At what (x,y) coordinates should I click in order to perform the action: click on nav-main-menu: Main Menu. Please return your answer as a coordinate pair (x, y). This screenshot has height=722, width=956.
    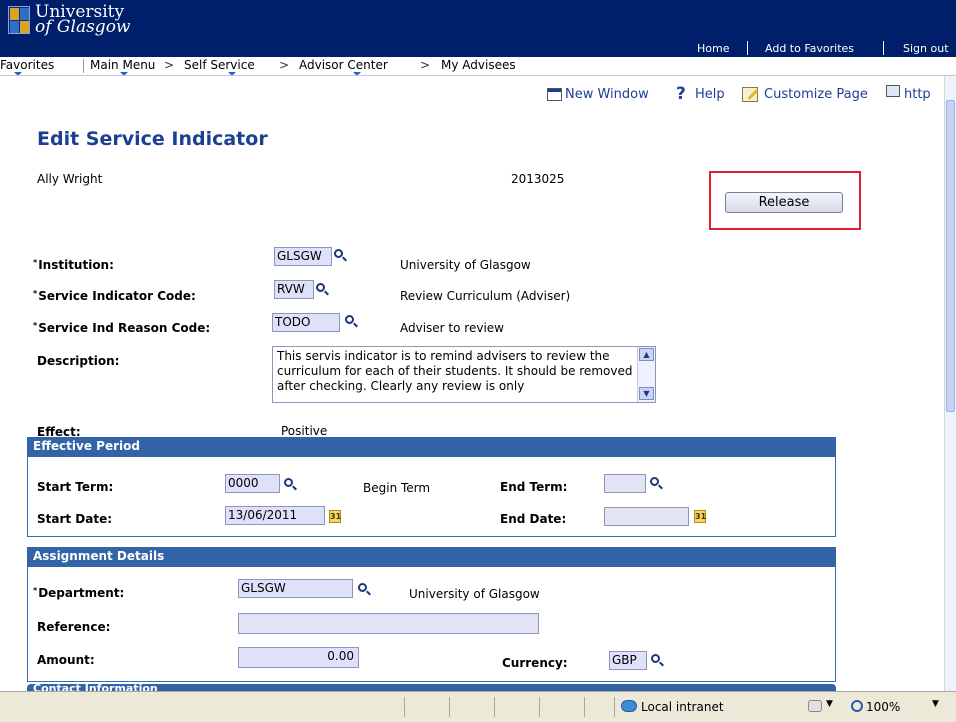
    Looking at the image, I should click on (122, 65).